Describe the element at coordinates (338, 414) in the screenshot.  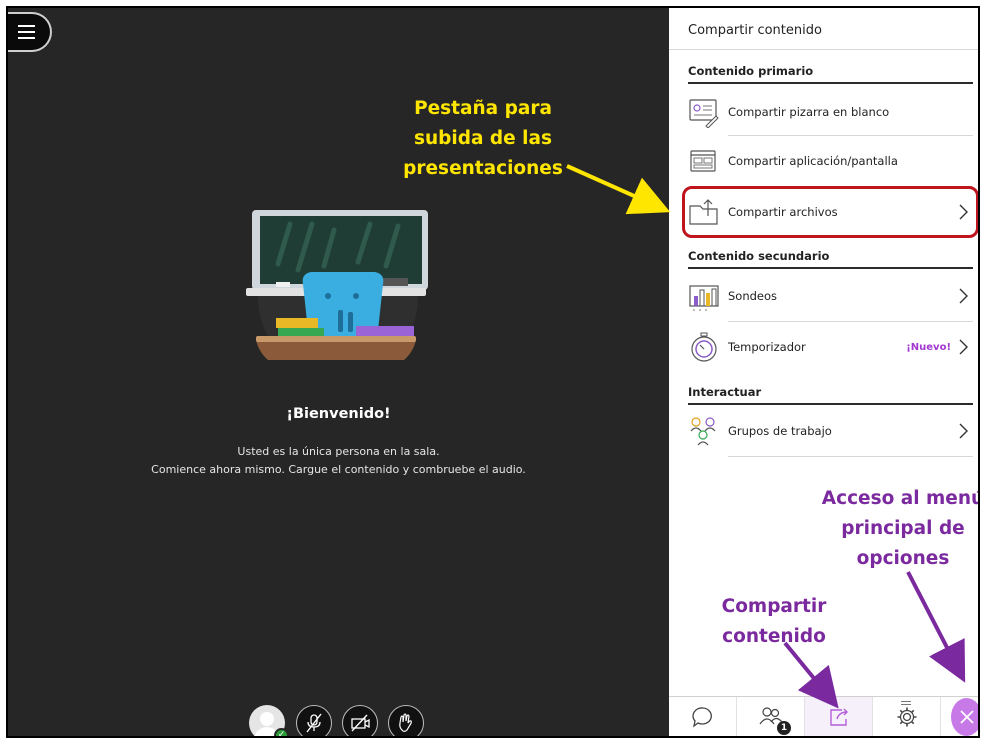
I see `welcome-title: ¡Bienvenido!` at that location.